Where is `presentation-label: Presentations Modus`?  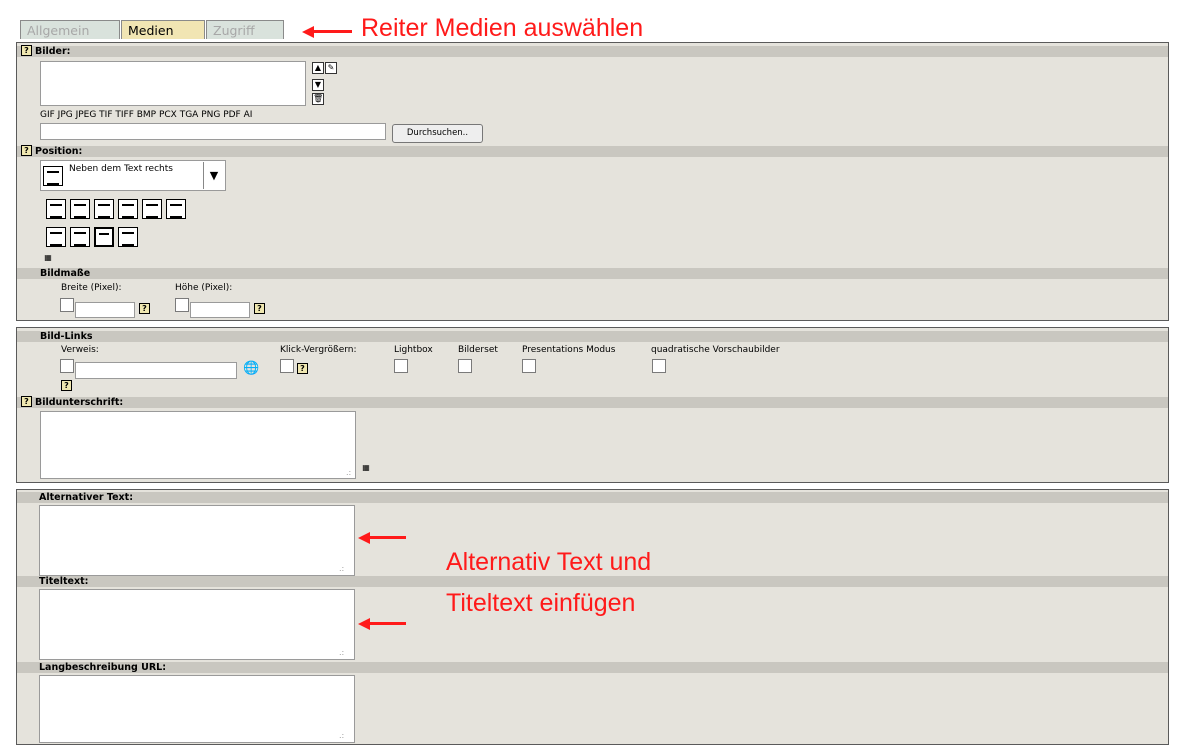 presentation-label: Presentations Modus is located at coordinates (569, 350).